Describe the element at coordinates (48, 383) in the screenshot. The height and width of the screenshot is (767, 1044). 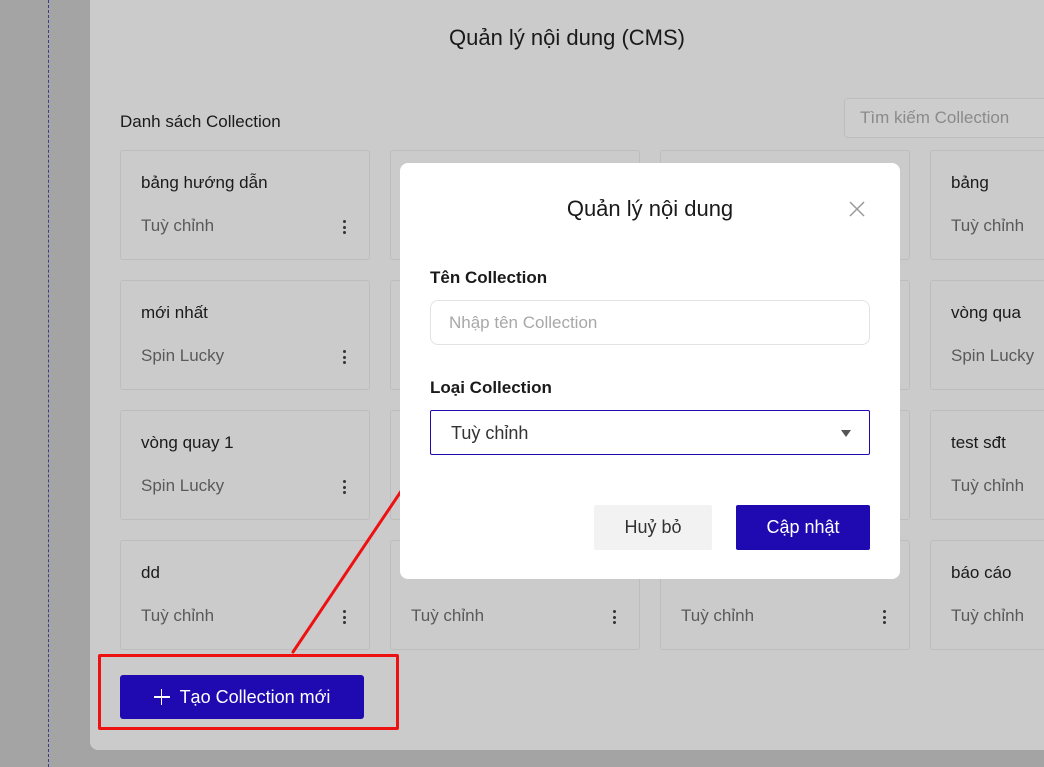
I see `guide-line` at that location.